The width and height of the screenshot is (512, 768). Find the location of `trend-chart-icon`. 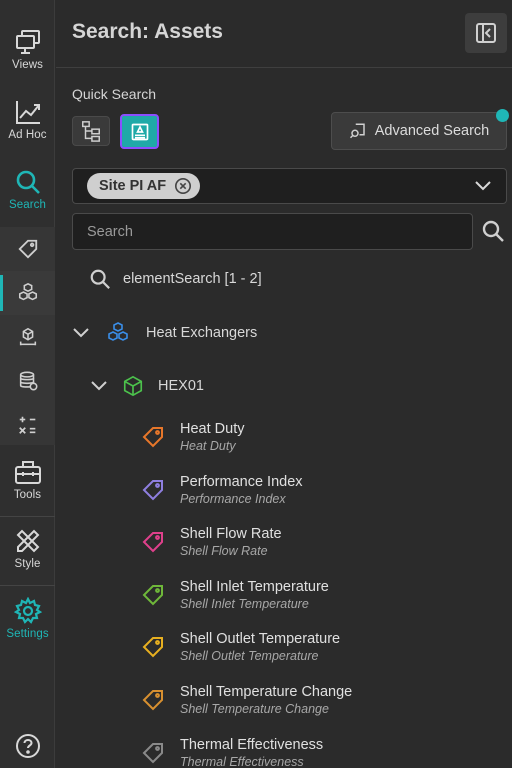

trend-chart-icon is located at coordinates (27, 112).